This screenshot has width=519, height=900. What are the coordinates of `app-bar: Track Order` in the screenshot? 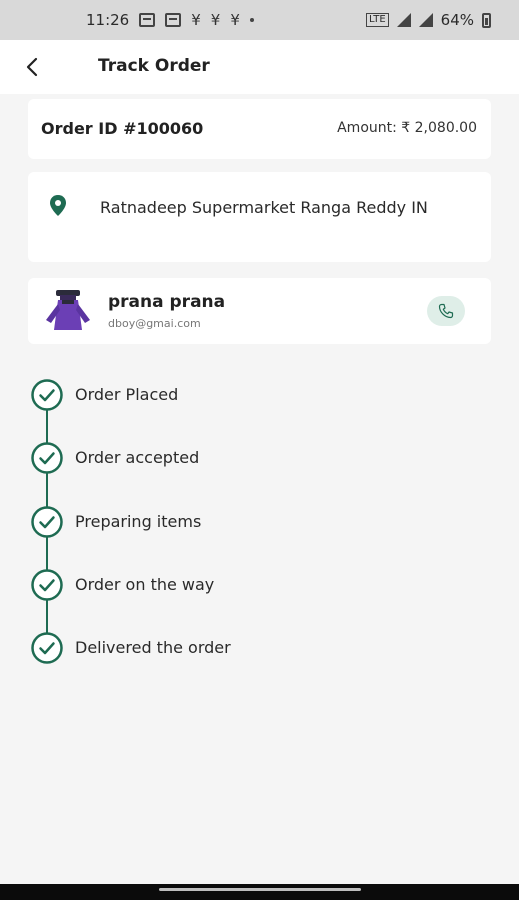 It's located at (259, 67).